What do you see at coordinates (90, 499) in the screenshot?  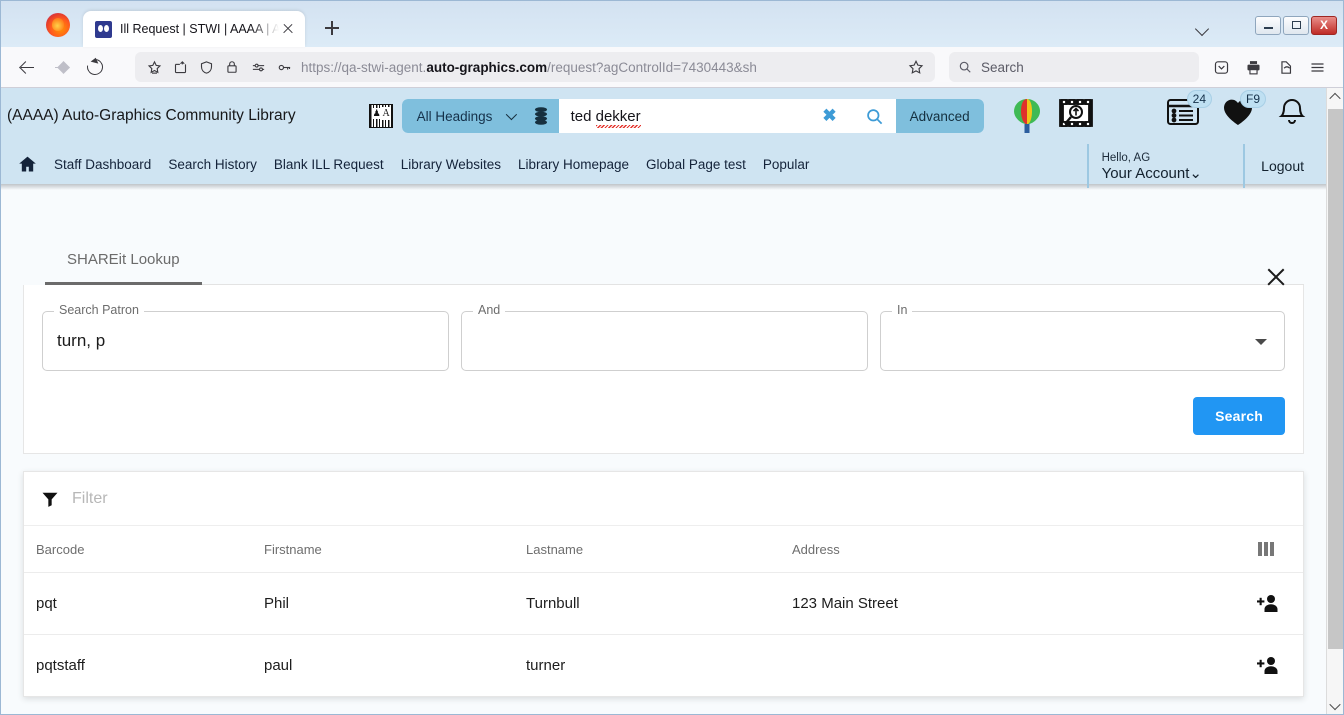 I see `filter-input: Filter` at bounding box center [90, 499].